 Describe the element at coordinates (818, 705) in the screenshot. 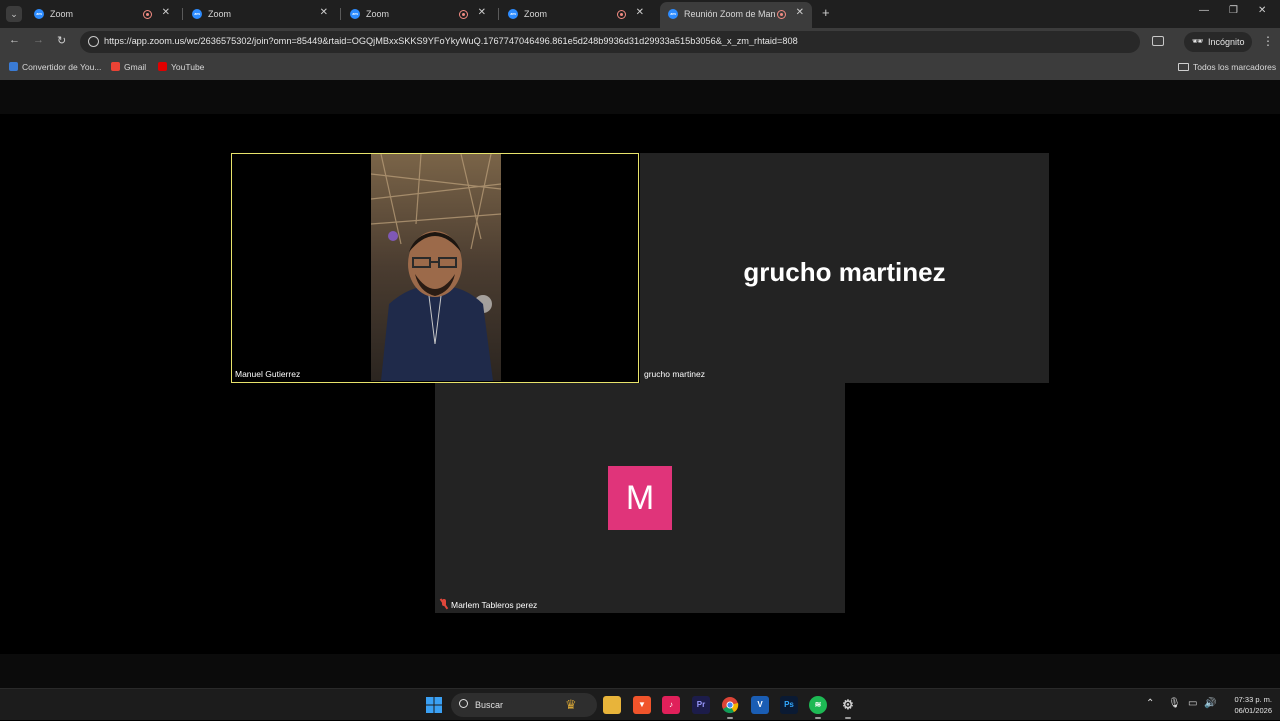

I see `spotify-icon: ≋` at that location.